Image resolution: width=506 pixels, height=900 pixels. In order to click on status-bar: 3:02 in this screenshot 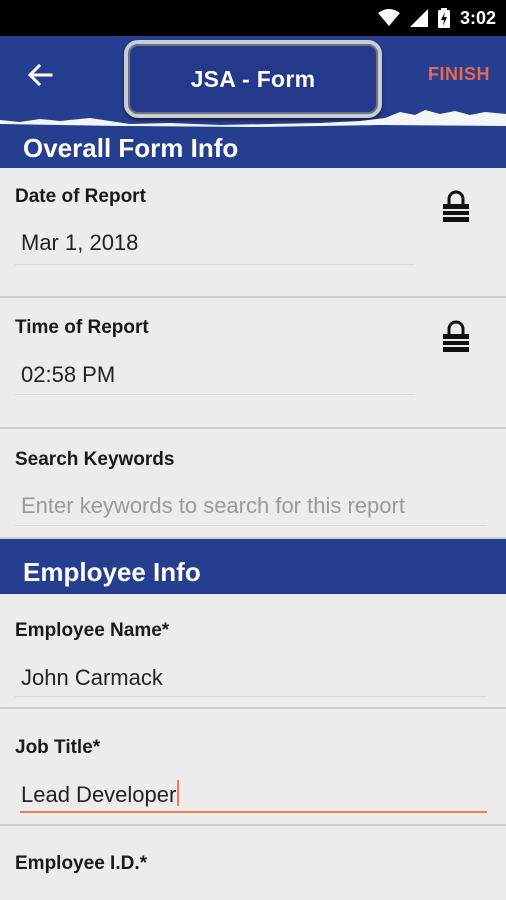, I will do `click(253, 18)`.